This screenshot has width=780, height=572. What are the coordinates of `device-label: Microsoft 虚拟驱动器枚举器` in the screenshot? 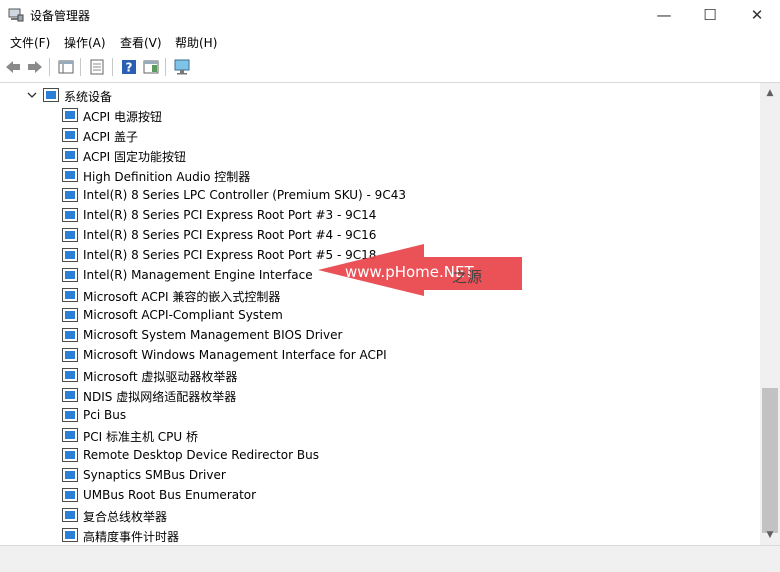 It's located at (160, 377).